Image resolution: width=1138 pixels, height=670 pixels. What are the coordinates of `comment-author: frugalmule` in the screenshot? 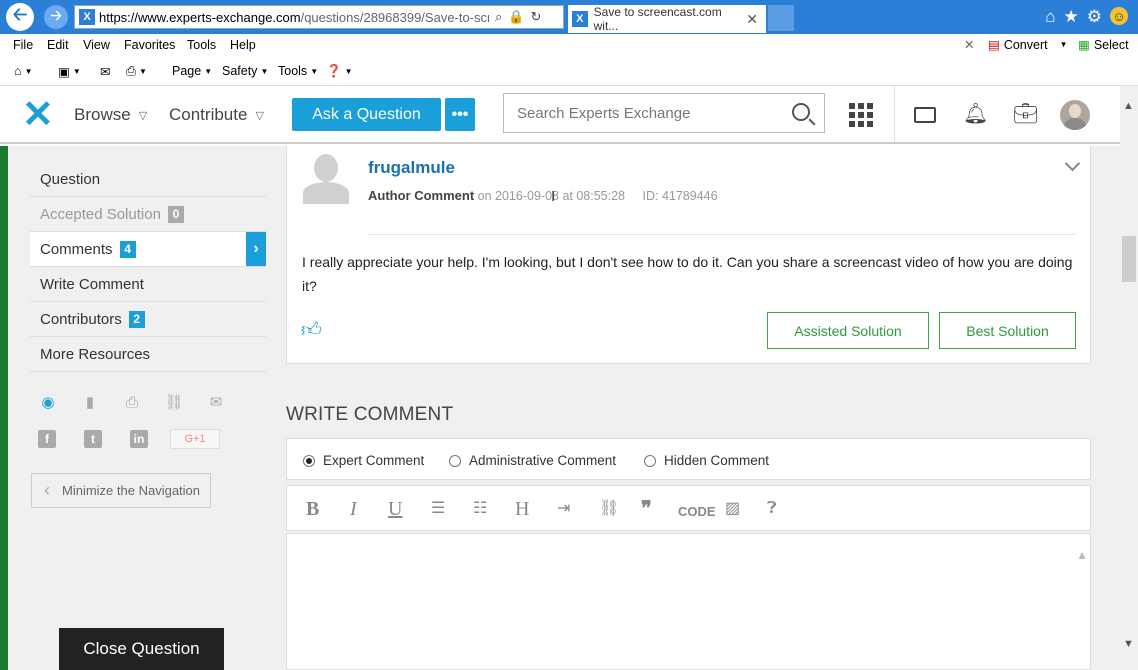 It's located at (411, 168).